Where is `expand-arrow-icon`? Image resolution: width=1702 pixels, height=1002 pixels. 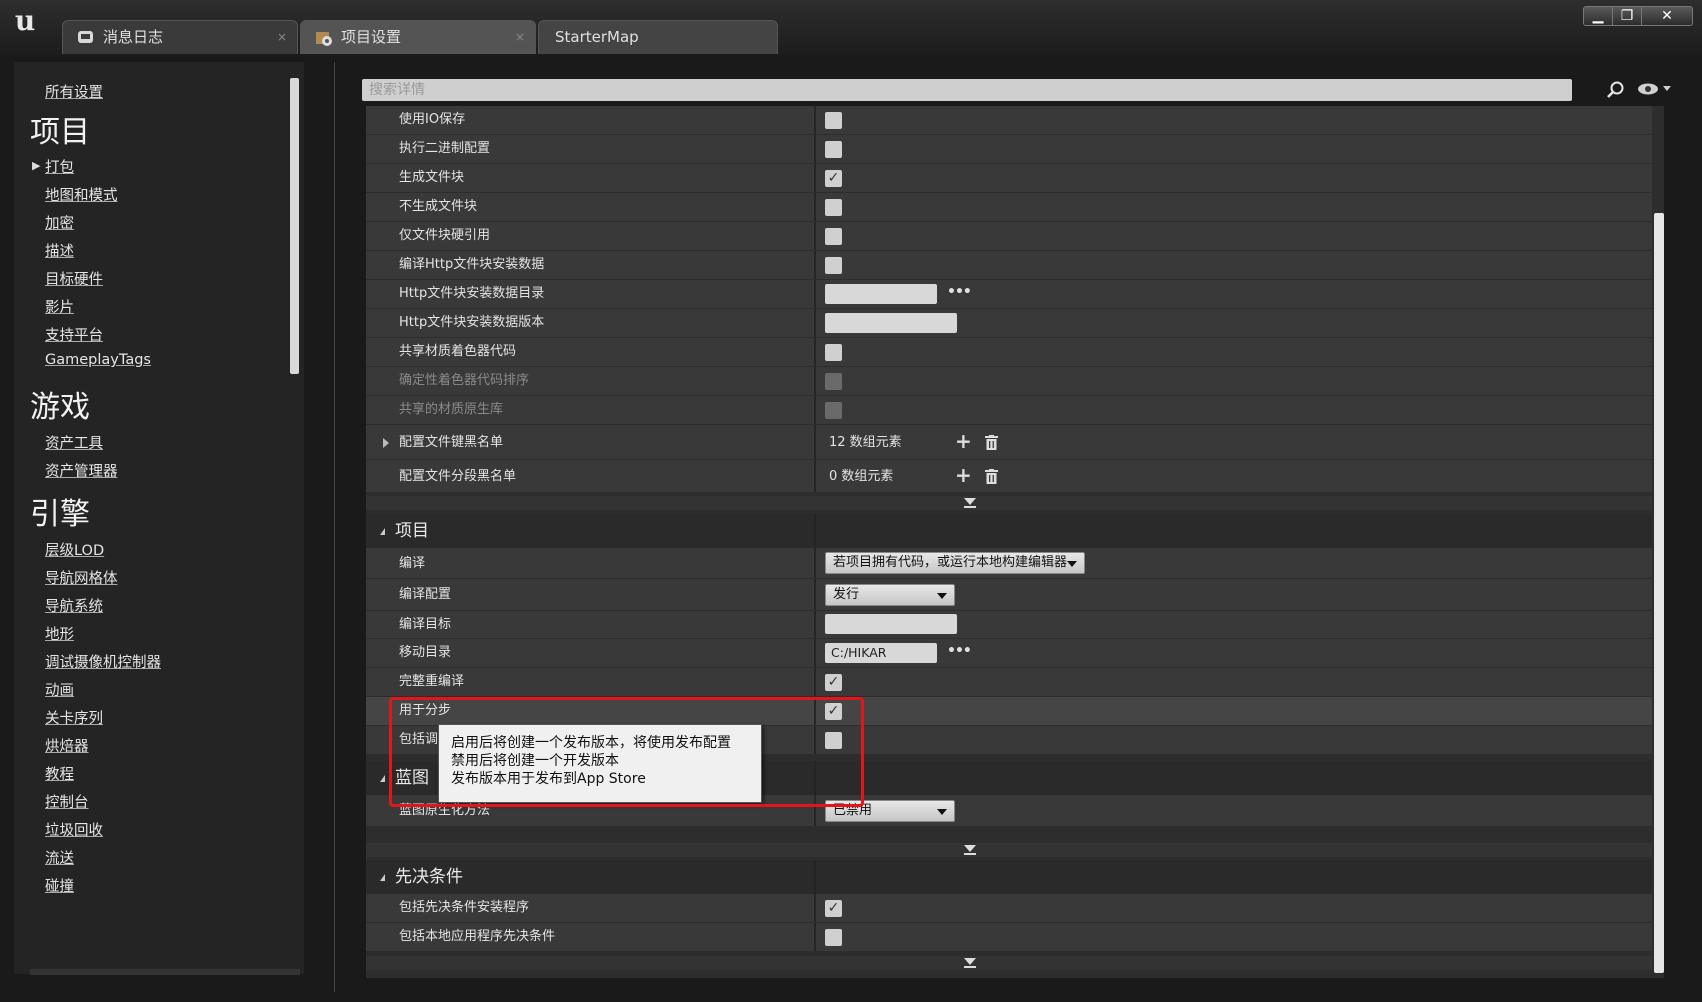 expand-arrow-icon is located at coordinates (386, 443).